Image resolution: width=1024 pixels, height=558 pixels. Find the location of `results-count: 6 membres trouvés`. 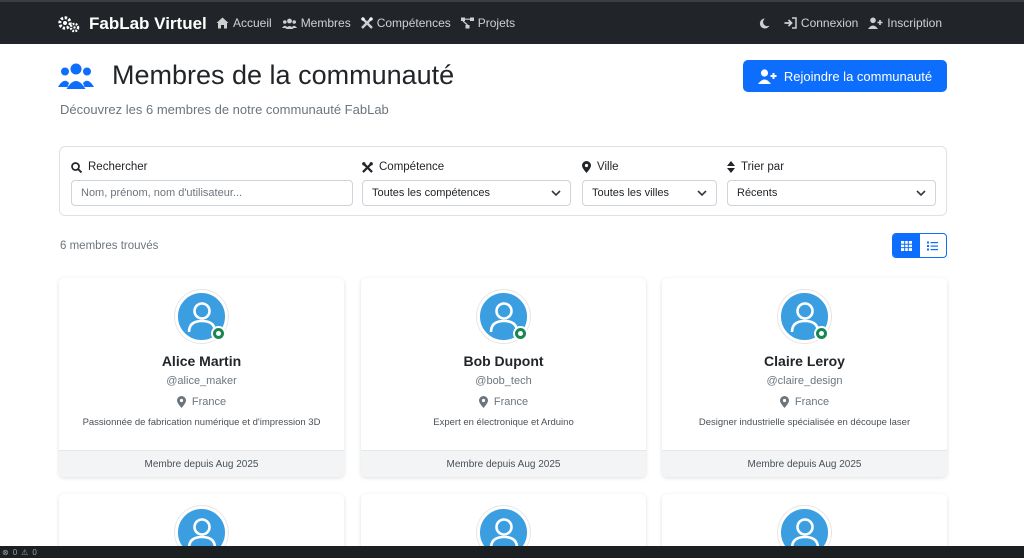

results-count: 6 membres trouvés is located at coordinates (109, 246).